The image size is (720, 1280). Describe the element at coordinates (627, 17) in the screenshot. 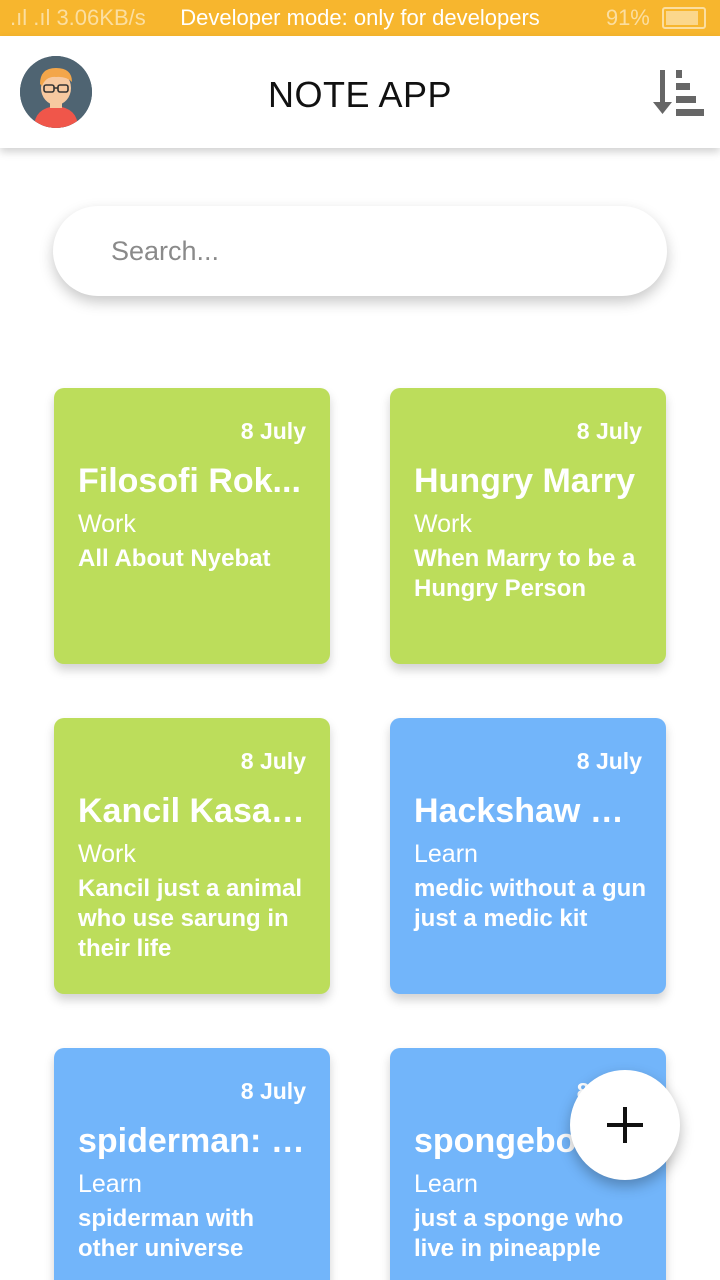

I see `battery-percent: 91%` at that location.